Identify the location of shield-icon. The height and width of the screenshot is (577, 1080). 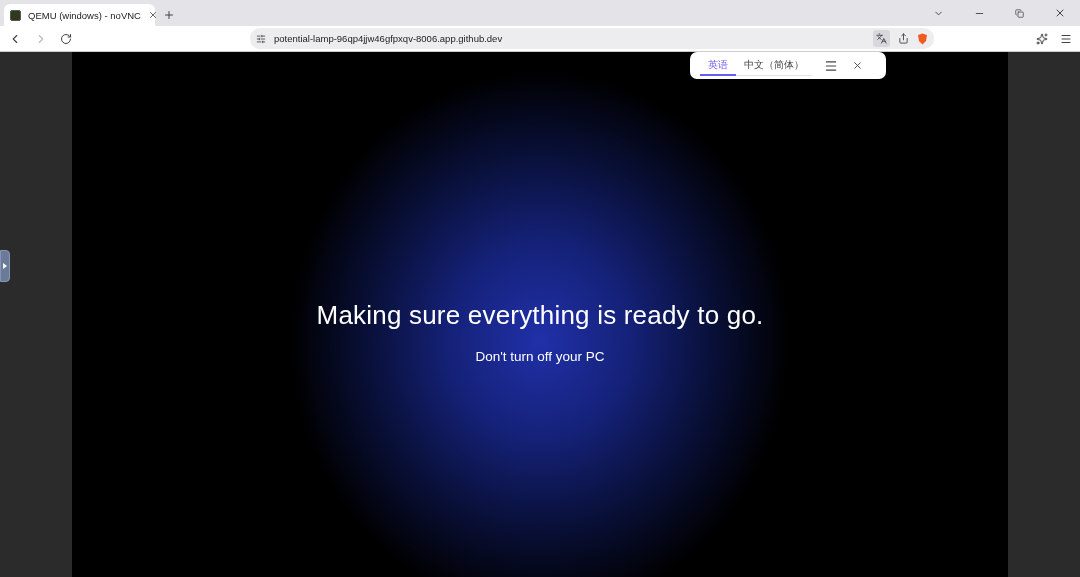
(922, 38).